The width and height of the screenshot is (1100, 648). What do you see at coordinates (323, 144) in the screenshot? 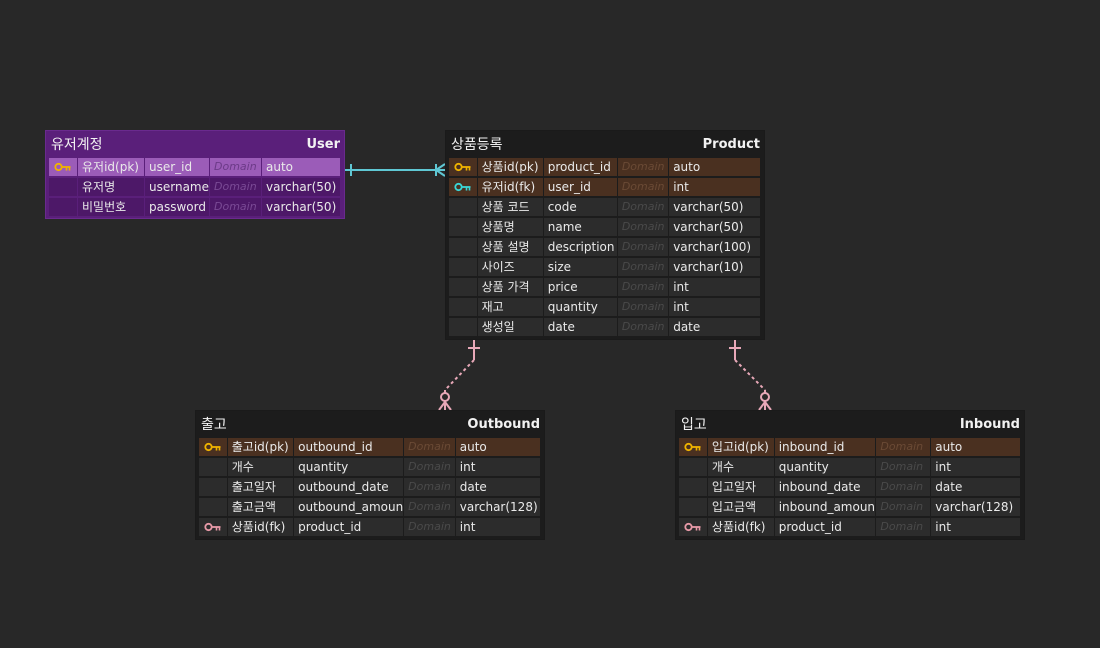
I see `table-physical-name: User` at bounding box center [323, 144].